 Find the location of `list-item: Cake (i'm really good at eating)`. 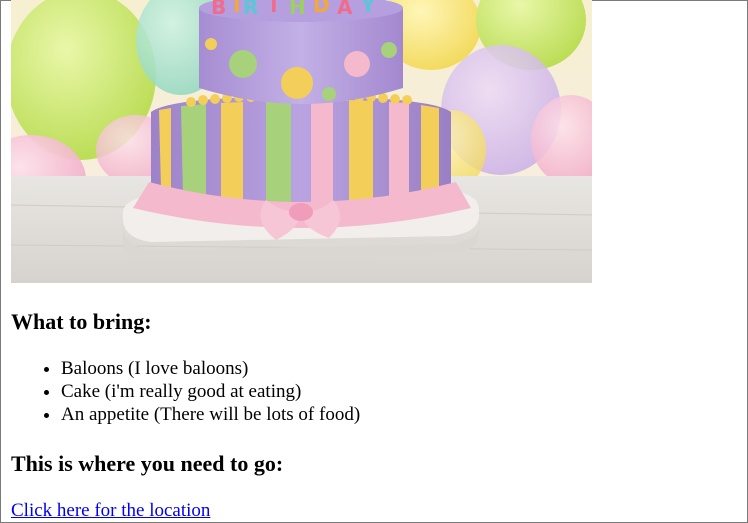

list-item: Cake (i'm really good at eating) is located at coordinates (210, 391).